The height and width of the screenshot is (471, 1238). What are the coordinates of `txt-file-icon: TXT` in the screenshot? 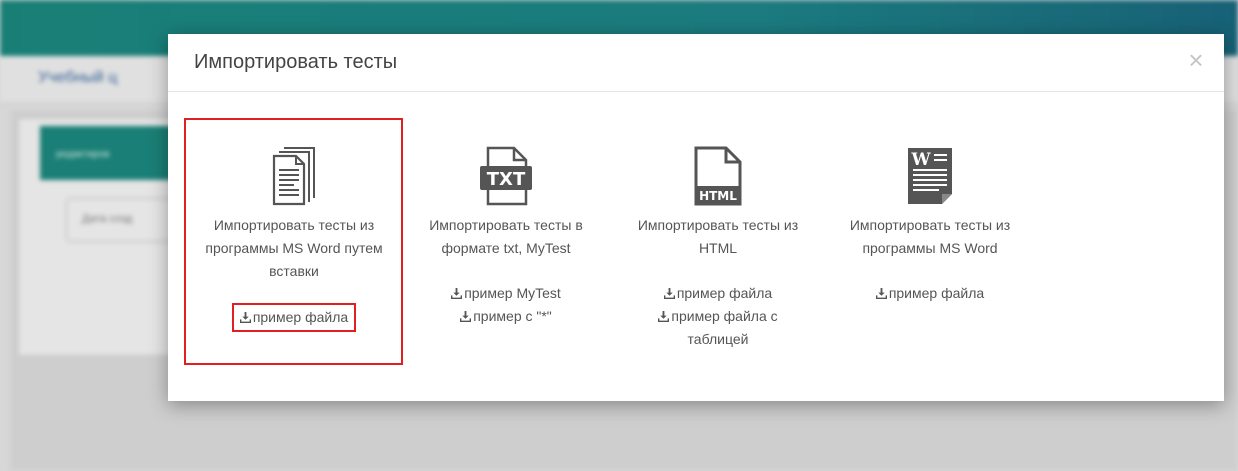 It's located at (506, 176).